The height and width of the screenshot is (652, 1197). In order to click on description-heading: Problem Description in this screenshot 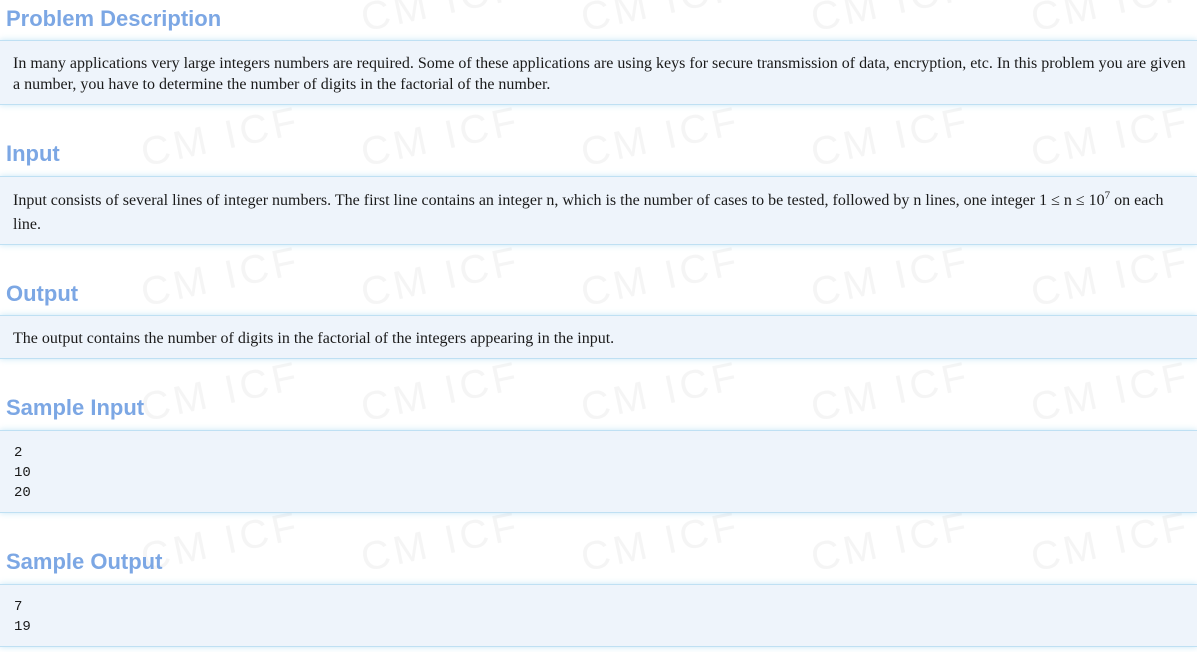, I will do `click(114, 18)`.